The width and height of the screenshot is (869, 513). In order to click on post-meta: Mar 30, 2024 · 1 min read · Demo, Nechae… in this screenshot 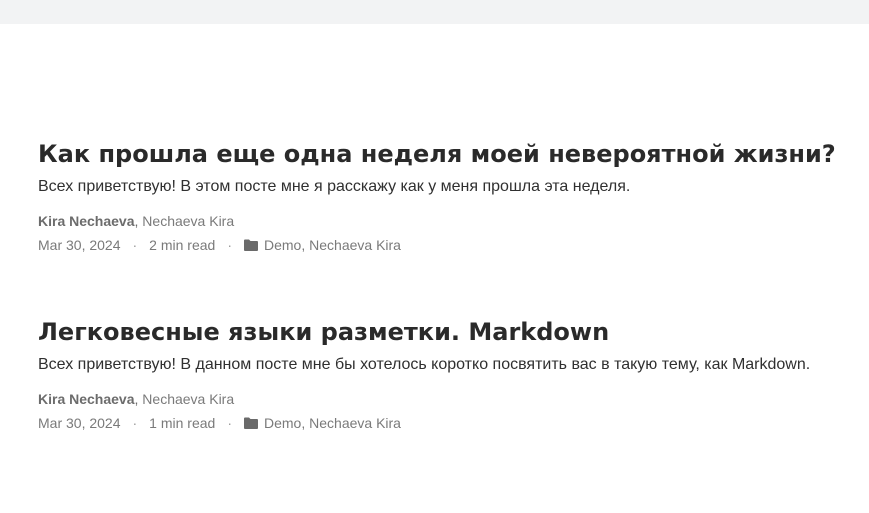, I will do `click(443, 423)`.